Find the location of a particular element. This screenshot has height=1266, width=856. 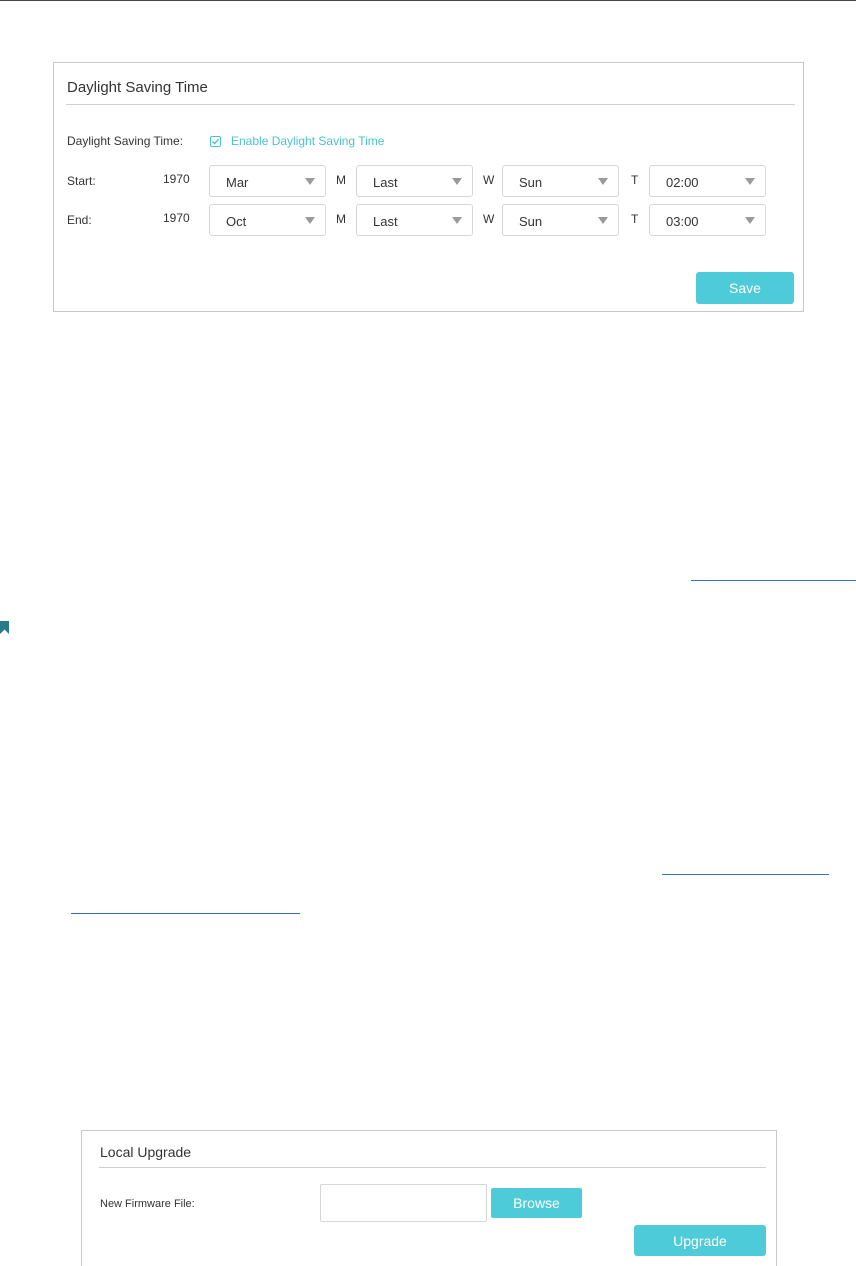

end-day-value: Sun is located at coordinates (531, 221).